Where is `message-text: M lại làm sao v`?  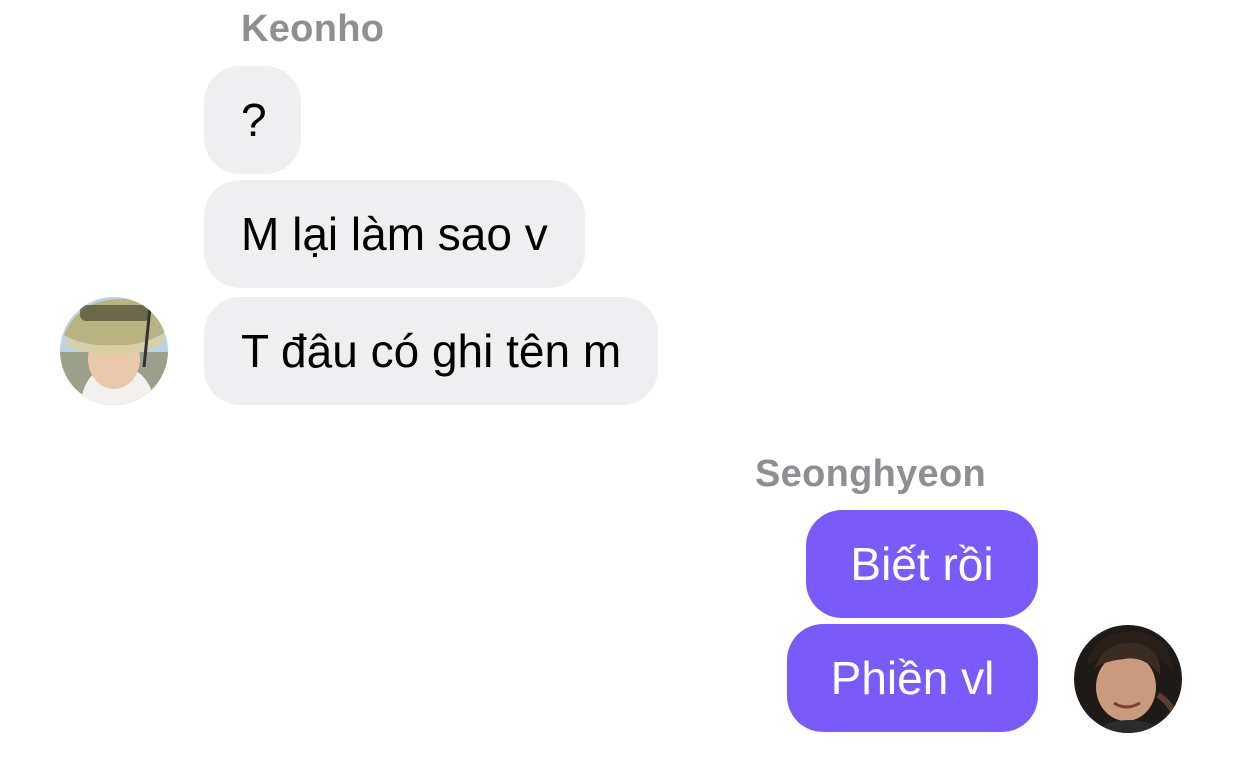
message-text: M lại làm sao v is located at coordinates (394, 234).